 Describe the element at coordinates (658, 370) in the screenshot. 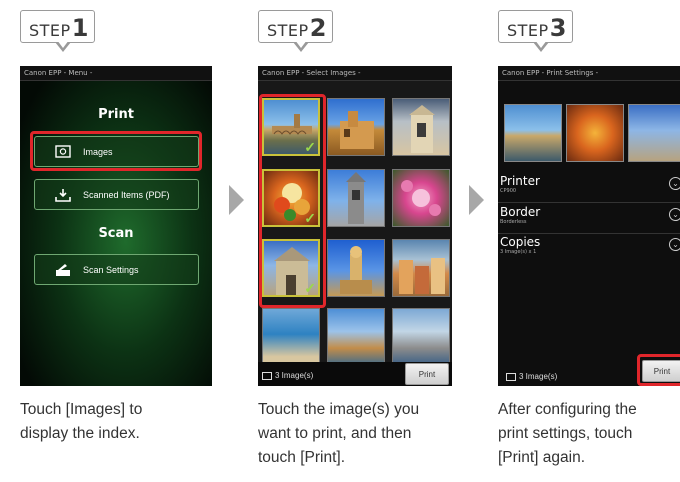

I see `print-highlight` at that location.